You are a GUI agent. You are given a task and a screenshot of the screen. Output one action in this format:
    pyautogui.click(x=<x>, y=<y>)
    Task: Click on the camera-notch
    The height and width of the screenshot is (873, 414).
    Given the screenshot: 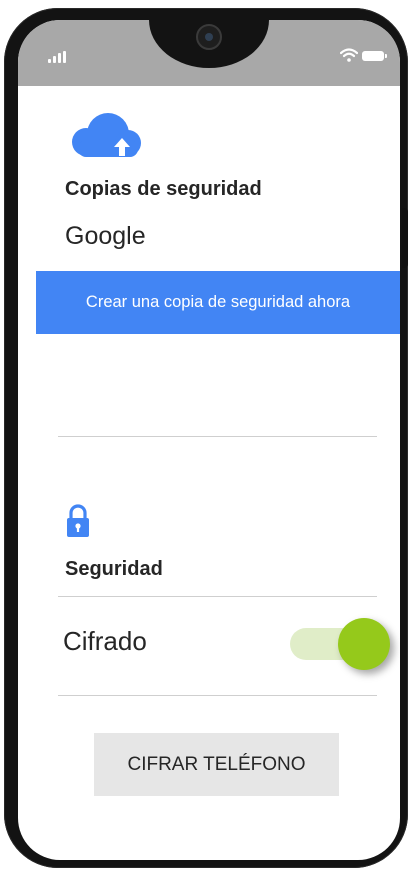 What is the action you would take?
    pyautogui.click(x=209, y=44)
    